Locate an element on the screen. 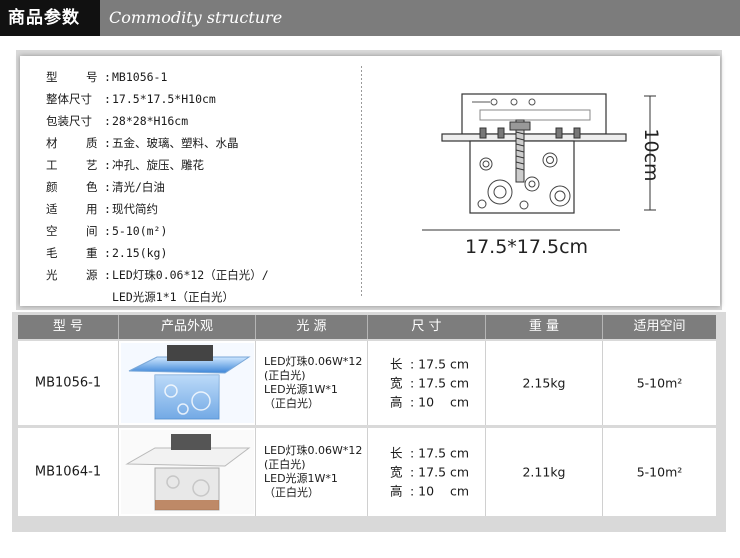 This screenshot has height=558, width=740. spec-value: LED灯珠0.06*12（正白光）/ is located at coordinates (190, 275).